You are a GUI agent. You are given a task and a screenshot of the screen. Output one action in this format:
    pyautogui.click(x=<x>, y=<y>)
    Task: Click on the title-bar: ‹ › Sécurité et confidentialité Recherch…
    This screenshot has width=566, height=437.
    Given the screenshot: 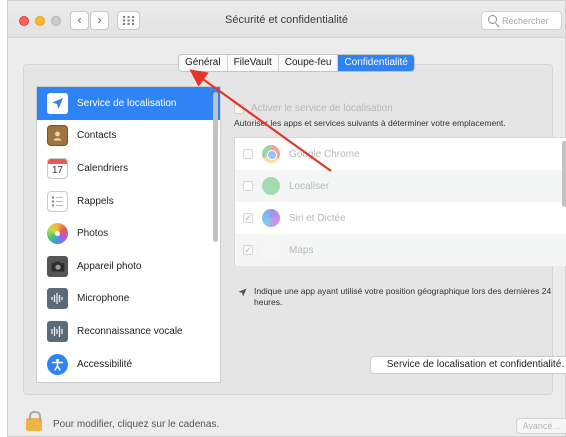 What is the action you would take?
    pyautogui.click(x=286, y=19)
    